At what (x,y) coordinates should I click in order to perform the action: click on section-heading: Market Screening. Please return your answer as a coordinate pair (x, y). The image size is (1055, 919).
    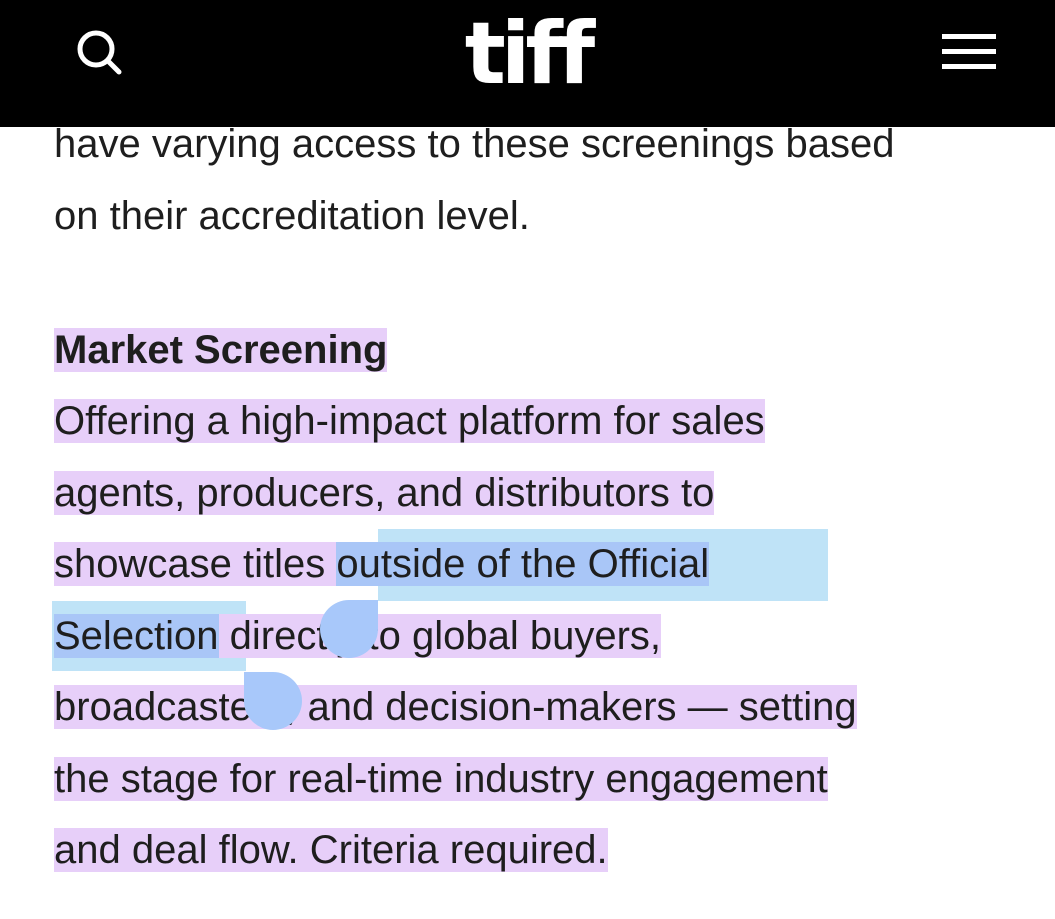
    Looking at the image, I should click on (221, 350).